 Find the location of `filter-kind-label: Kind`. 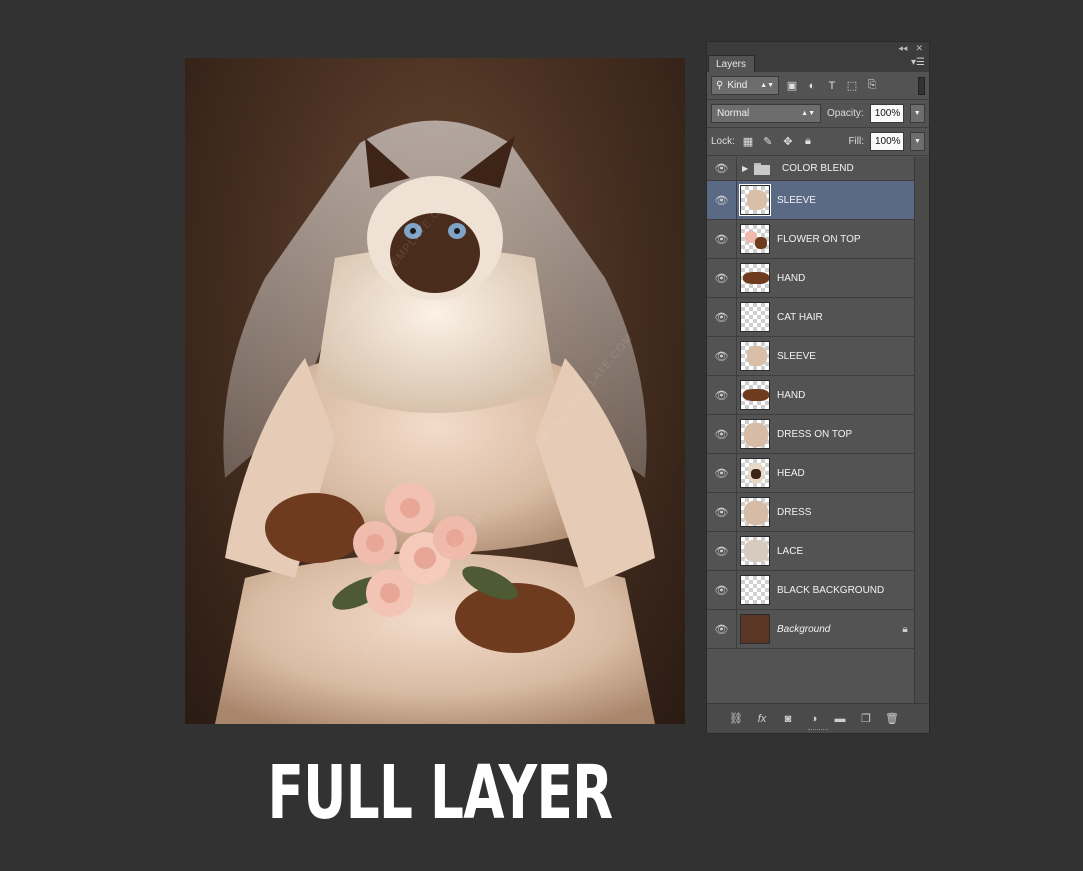

filter-kind-label: Kind is located at coordinates (737, 85).